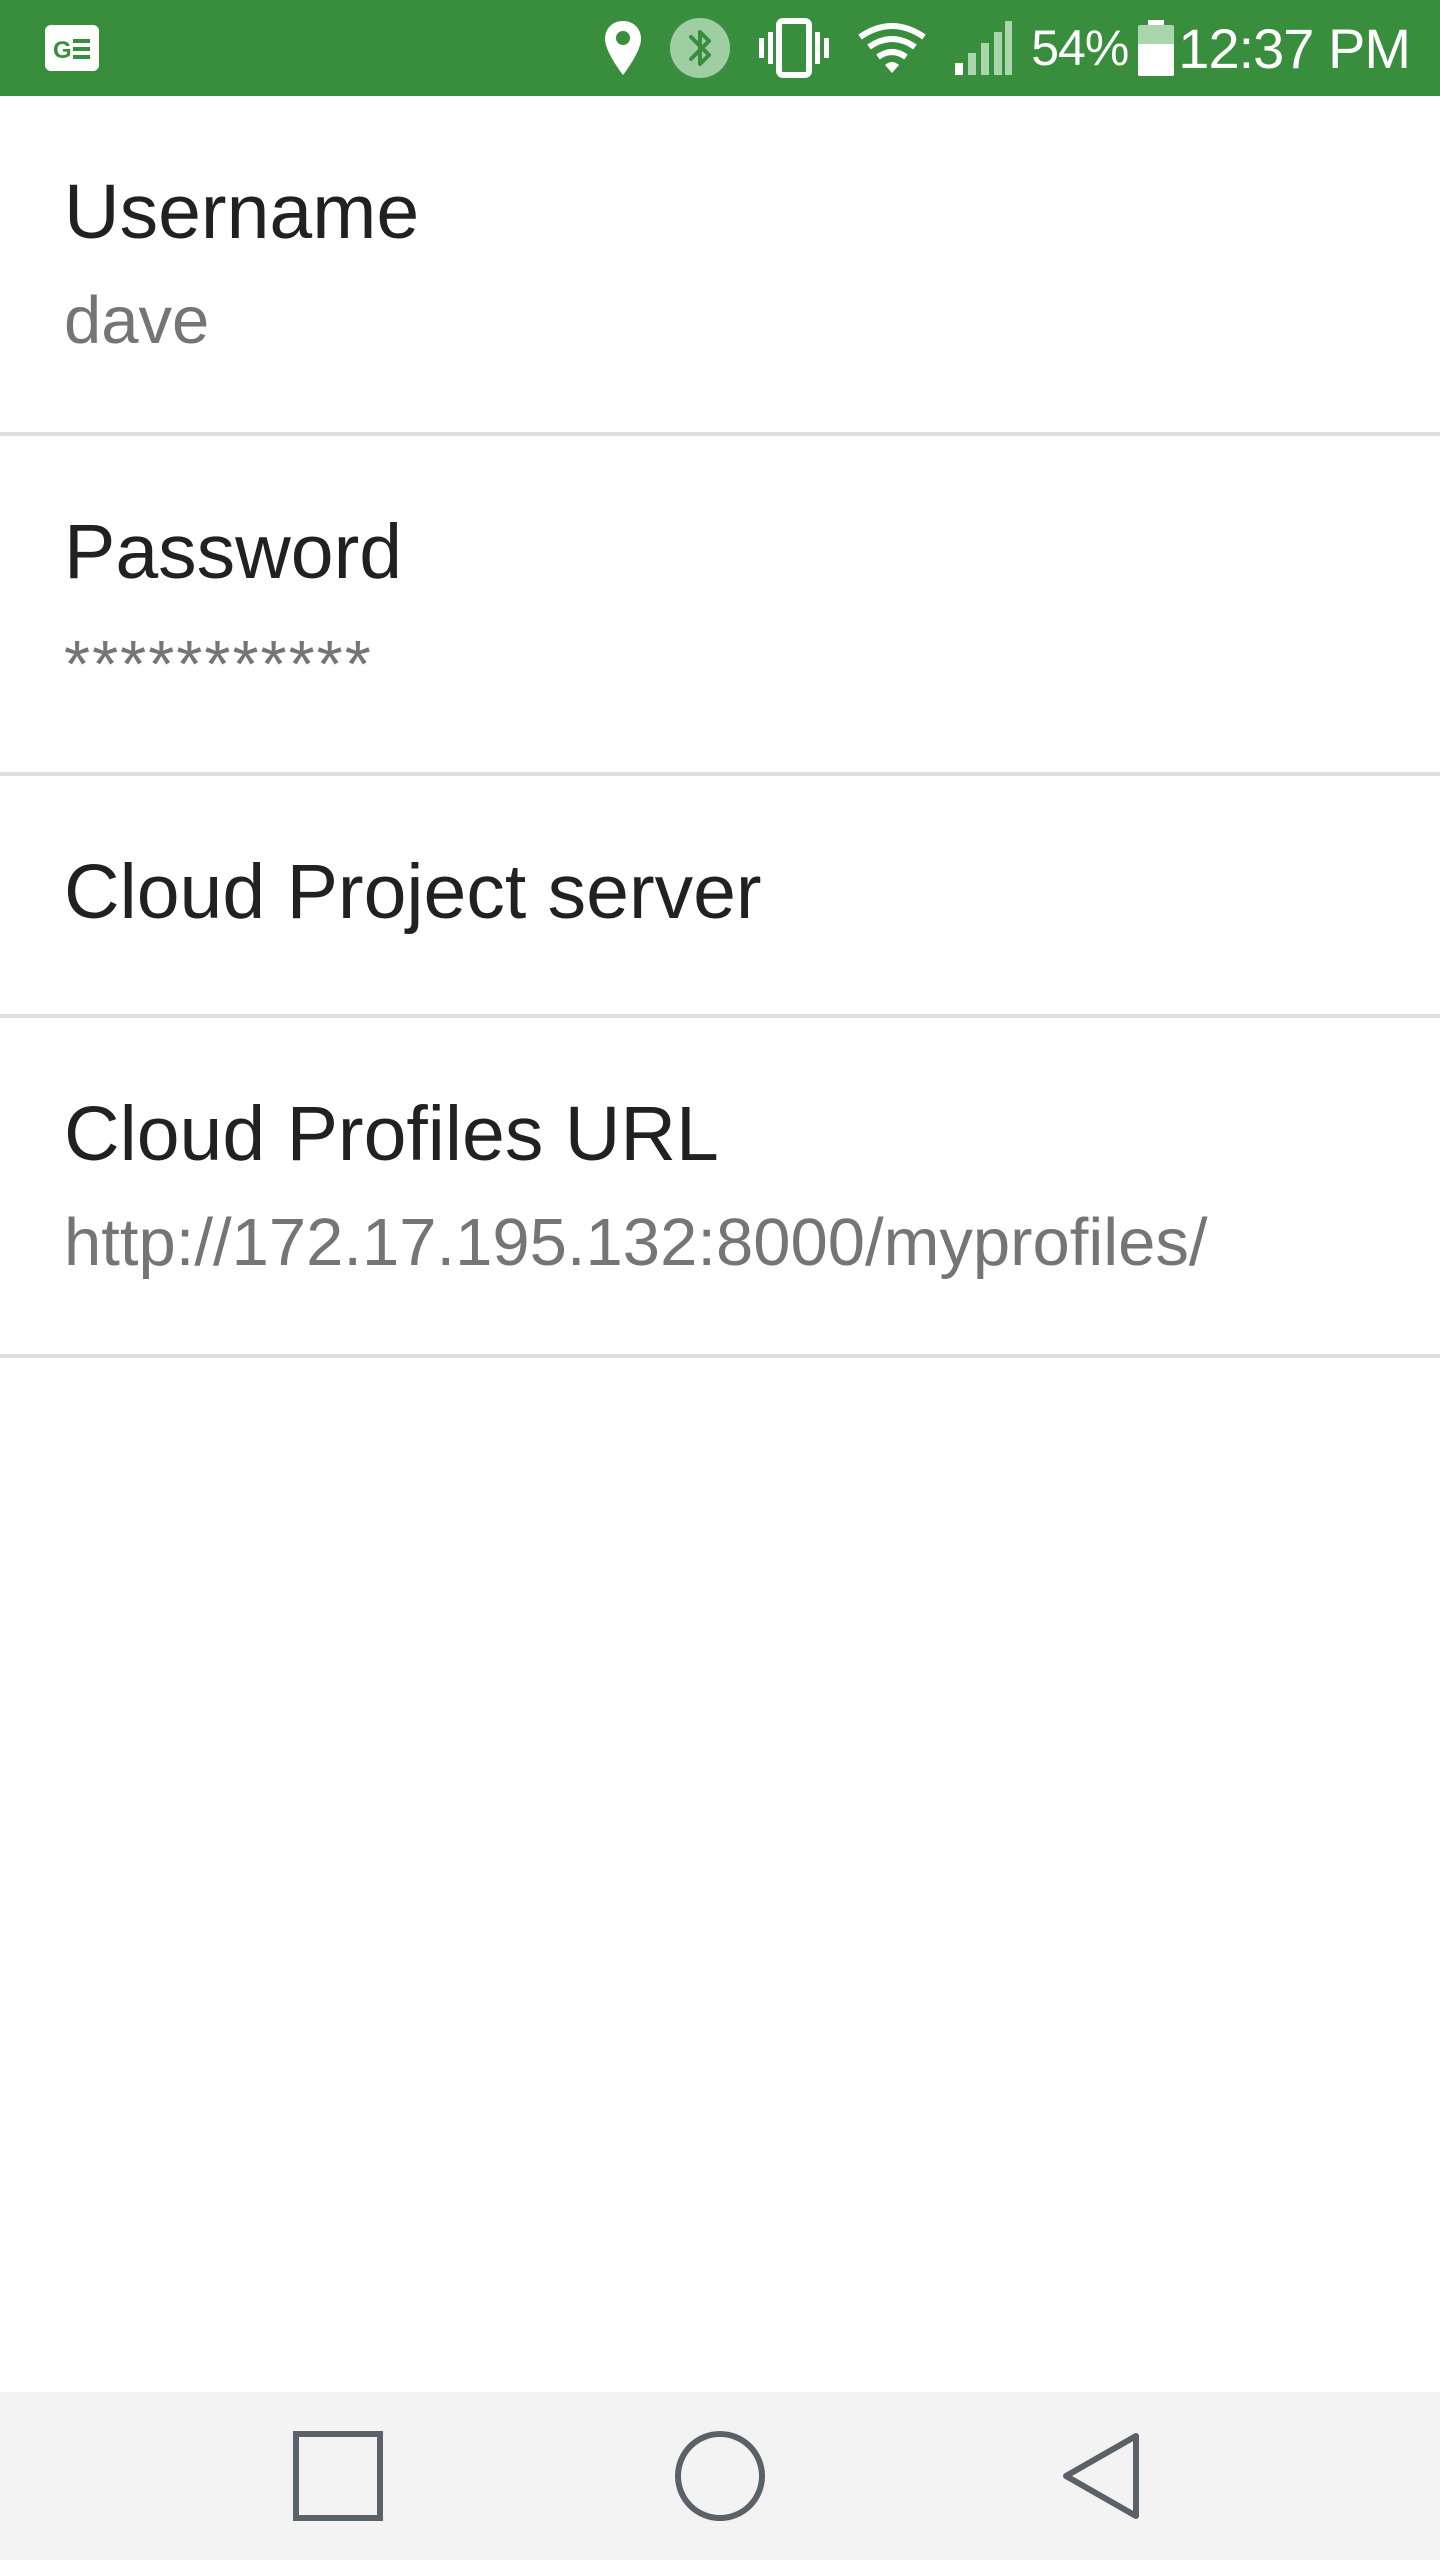  What do you see at coordinates (233, 552) in the screenshot?
I see `pref-title: Password` at bounding box center [233, 552].